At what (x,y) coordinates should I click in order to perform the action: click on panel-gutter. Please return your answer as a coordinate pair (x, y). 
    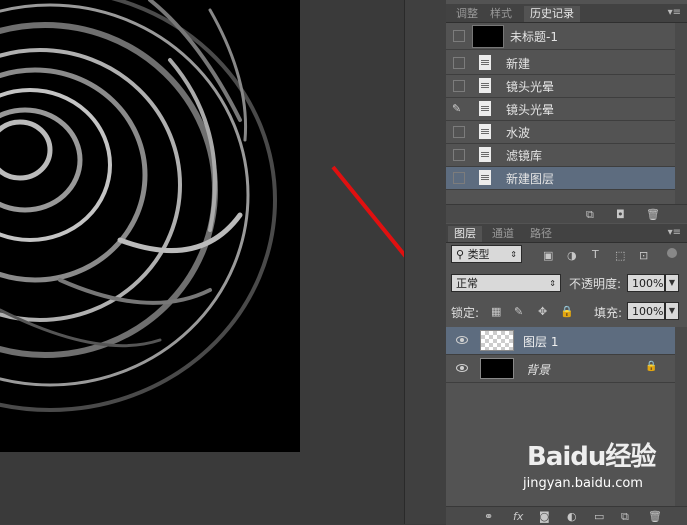
    Looking at the image, I should click on (426, 262).